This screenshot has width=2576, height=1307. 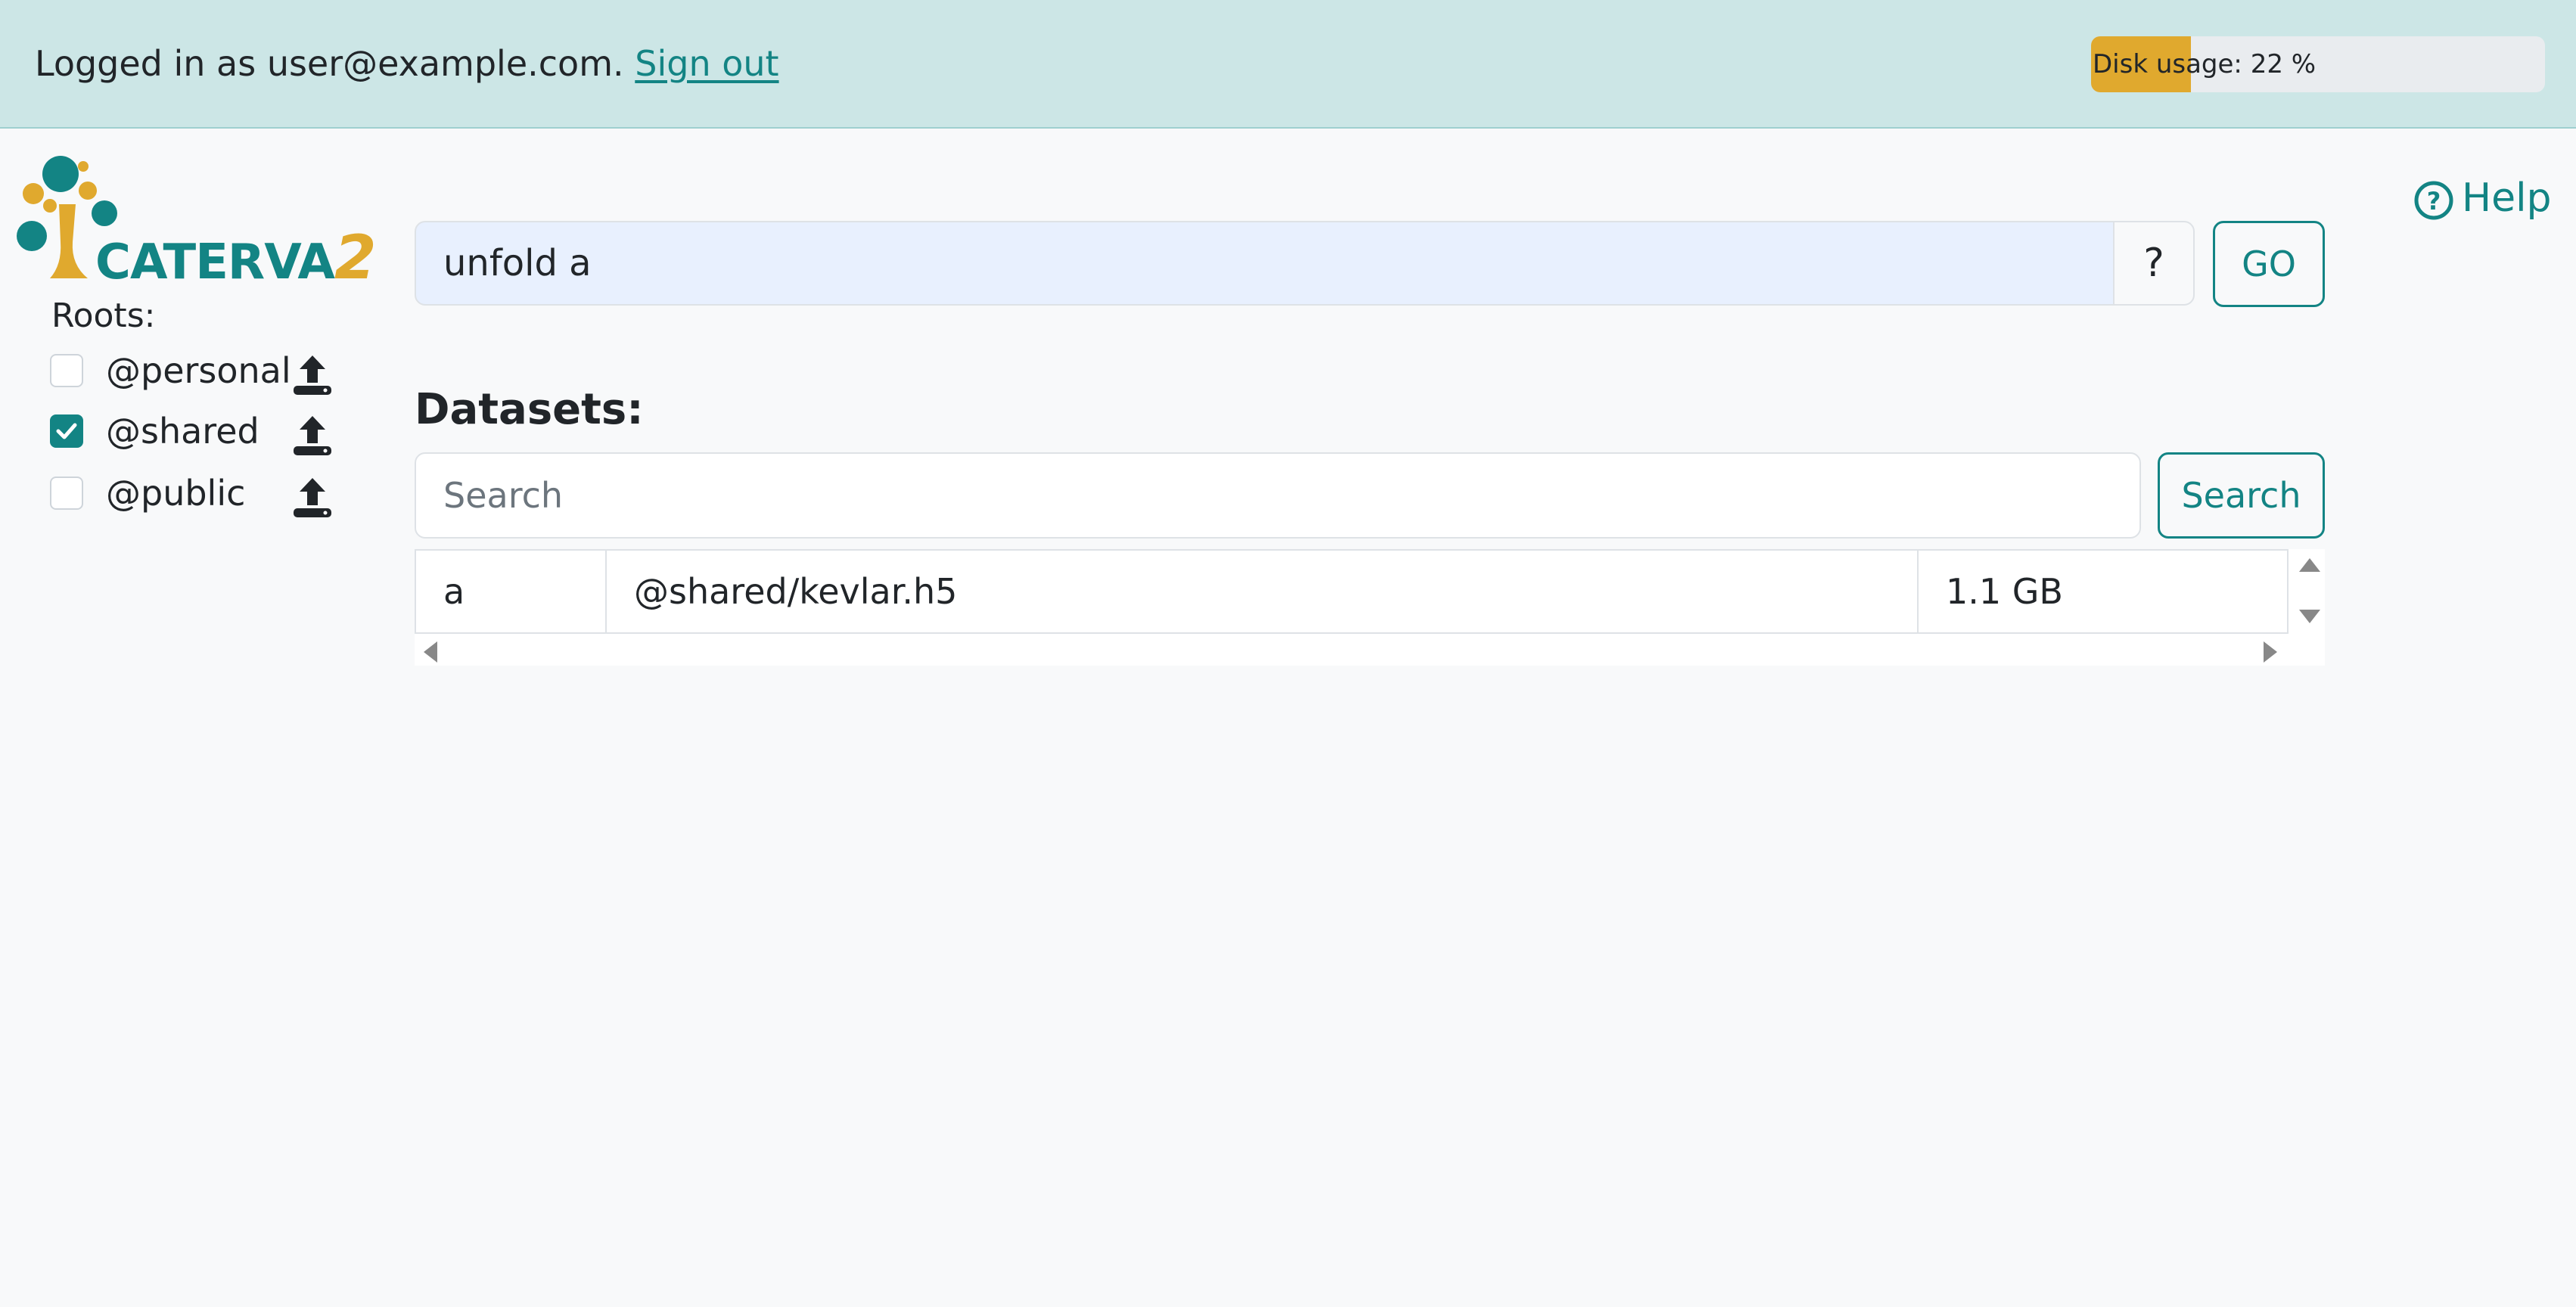 I want to click on root-checkbox-shared, so click(x=66, y=431).